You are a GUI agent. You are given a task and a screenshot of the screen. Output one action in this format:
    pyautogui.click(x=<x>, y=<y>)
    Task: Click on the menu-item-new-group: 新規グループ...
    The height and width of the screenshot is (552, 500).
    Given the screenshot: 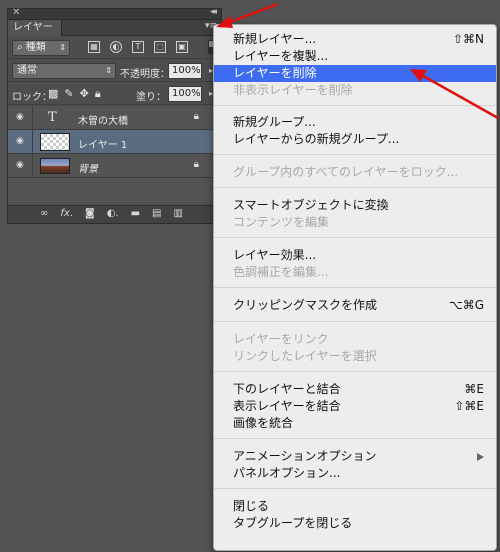 What is the action you would take?
    pyautogui.click(x=355, y=122)
    